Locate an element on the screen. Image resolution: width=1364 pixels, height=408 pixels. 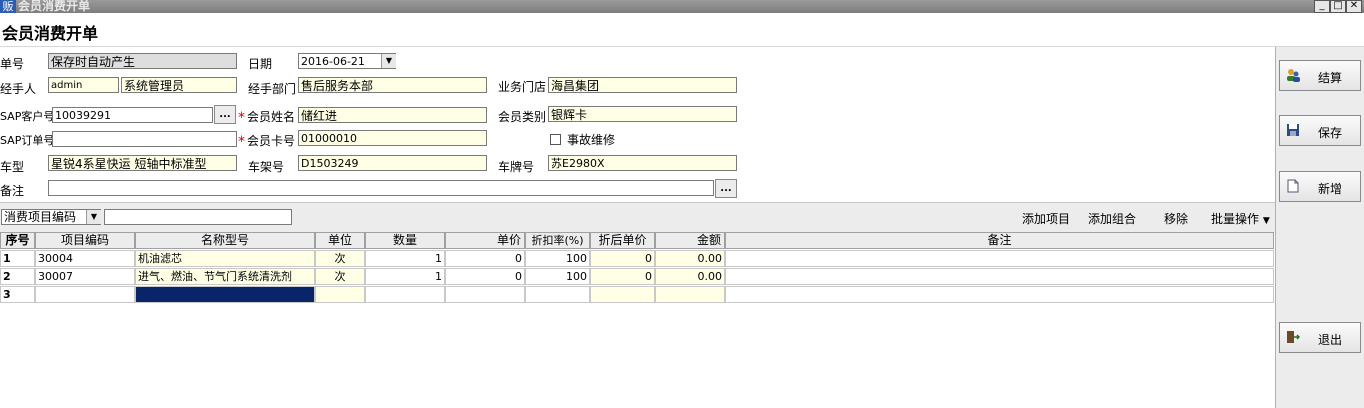
batch-operation-label: 批量操作 is located at coordinates (1235, 219).